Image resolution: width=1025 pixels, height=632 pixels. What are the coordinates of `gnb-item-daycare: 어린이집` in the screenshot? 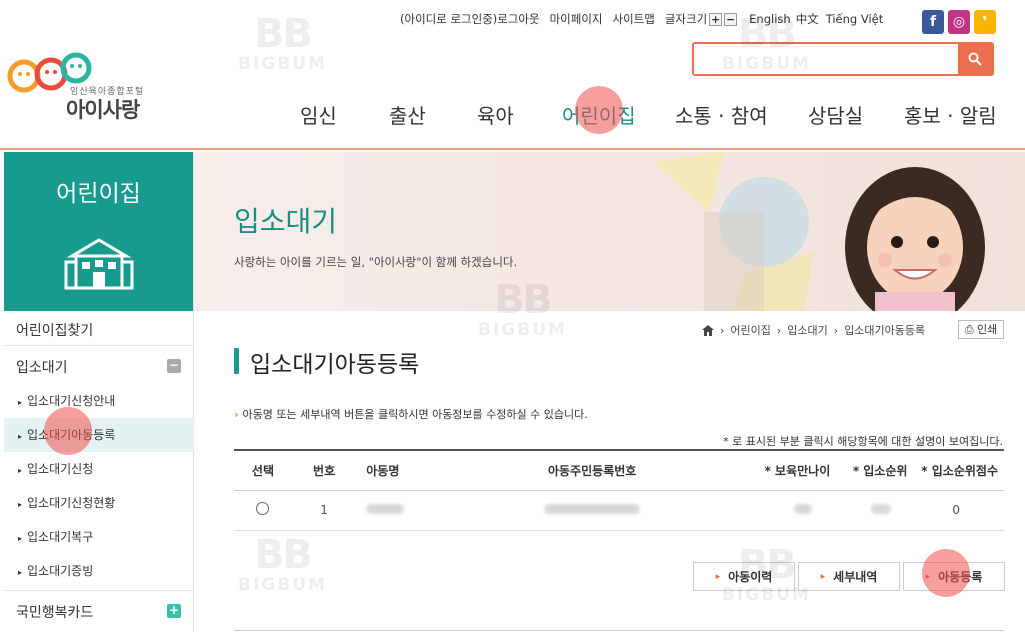 It's located at (599, 114).